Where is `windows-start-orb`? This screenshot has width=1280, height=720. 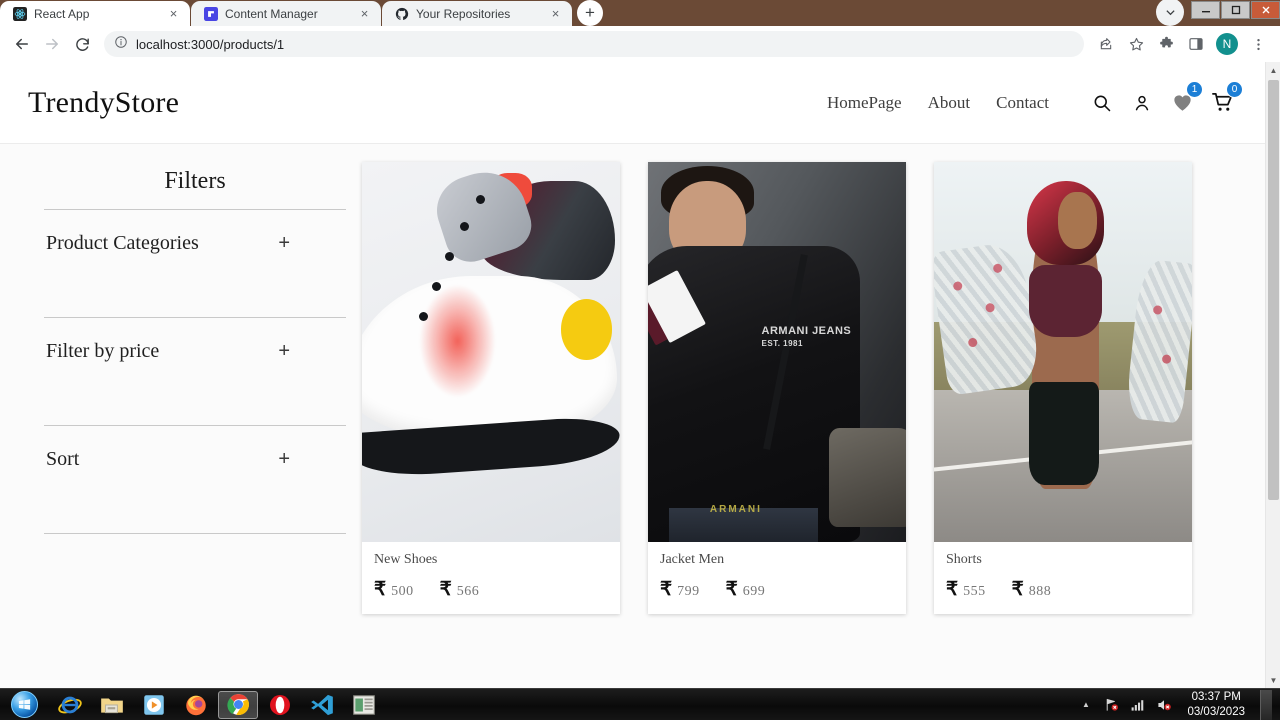
windows-start-orb is located at coordinates (24, 704).